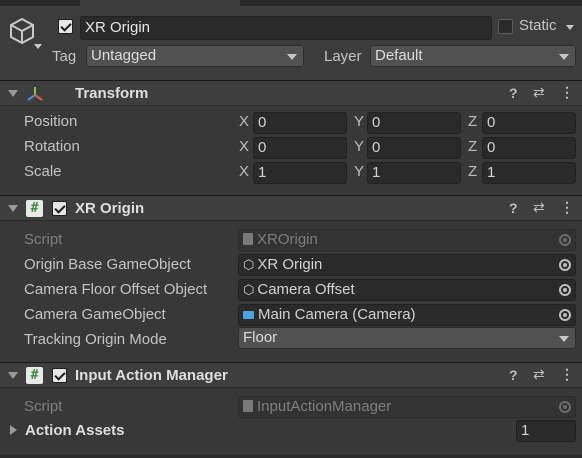  I want to click on camera-gameobject-field: Main Camera (Camera), so click(407, 315).